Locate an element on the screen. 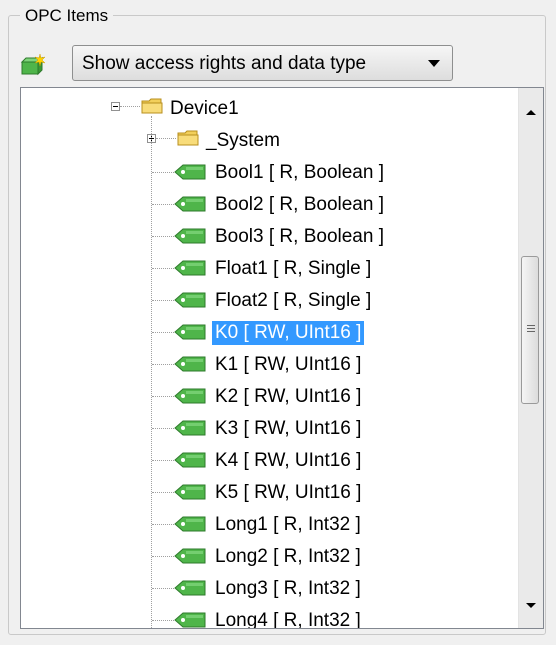 Image resolution: width=556 pixels, height=645 pixels. tree-node-item: Long2 [ R, Int32 ] is located at coordinates (261, 557).